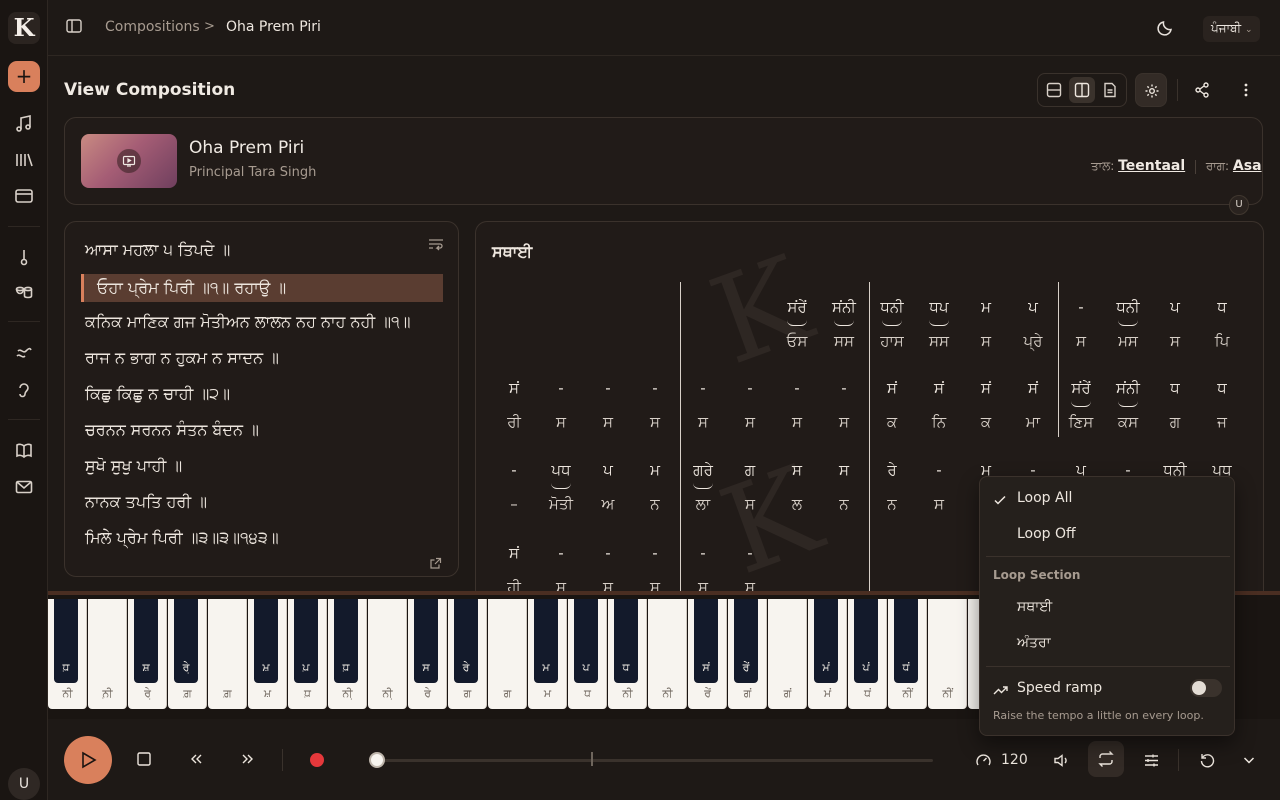 Image resolution: width=1280 pixels, height=800 pixels. Describe the element at coordinates (227, 654) in the screenshot. I see `piano-white-key: ਗ਼` at that location.